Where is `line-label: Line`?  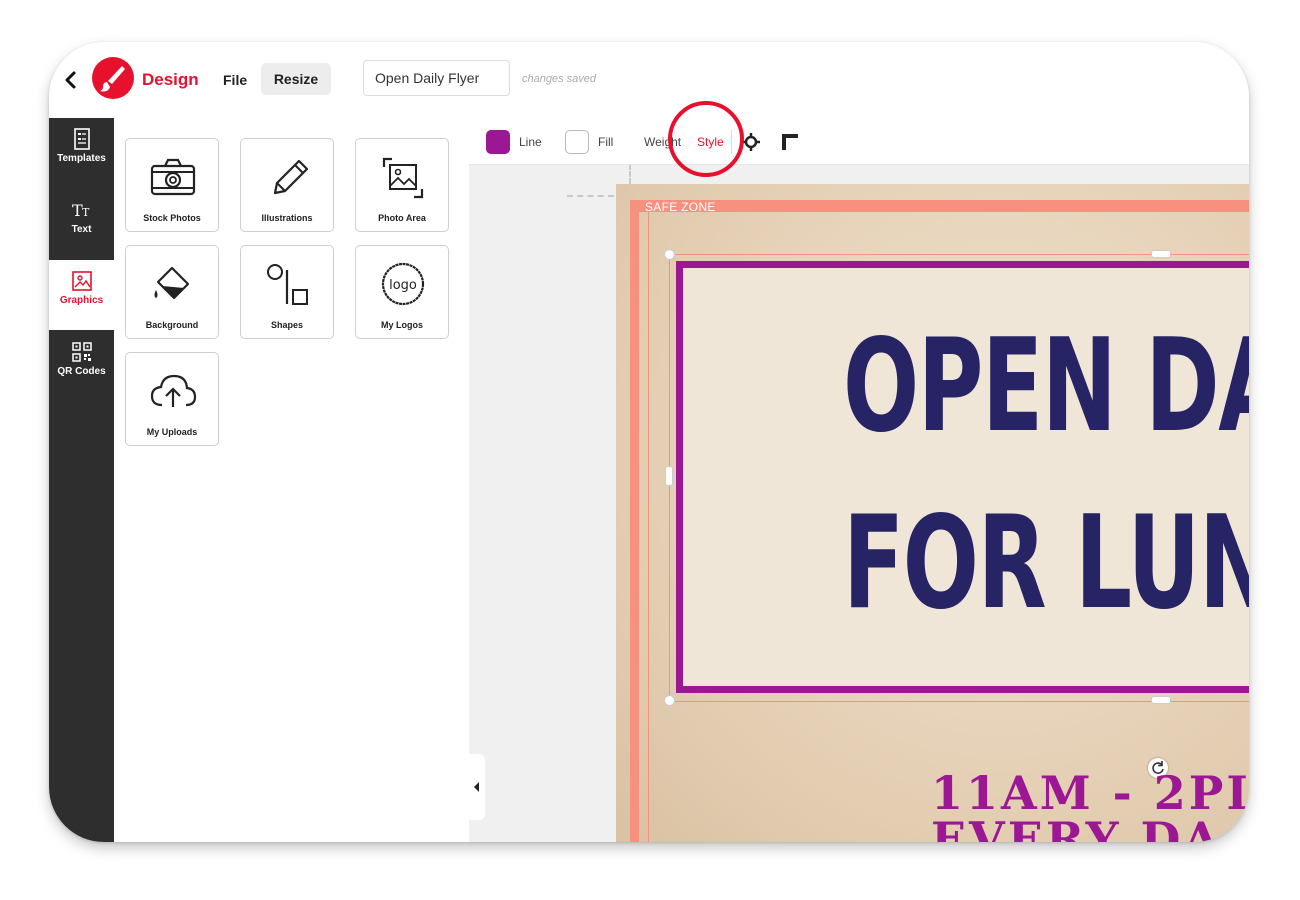 line-label: Line is located at coordinates (530, 142).